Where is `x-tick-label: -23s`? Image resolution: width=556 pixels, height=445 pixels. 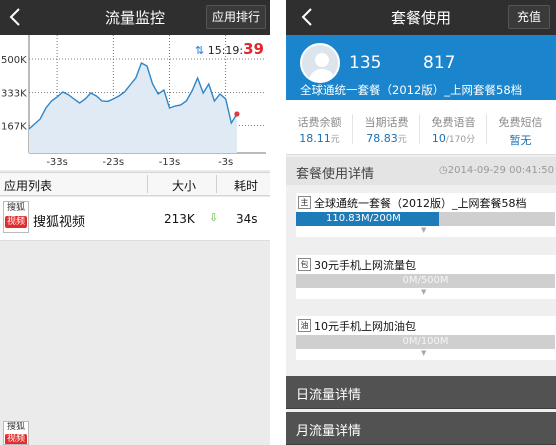
x-tick-label: -23s is located at coordinates (114, 162).